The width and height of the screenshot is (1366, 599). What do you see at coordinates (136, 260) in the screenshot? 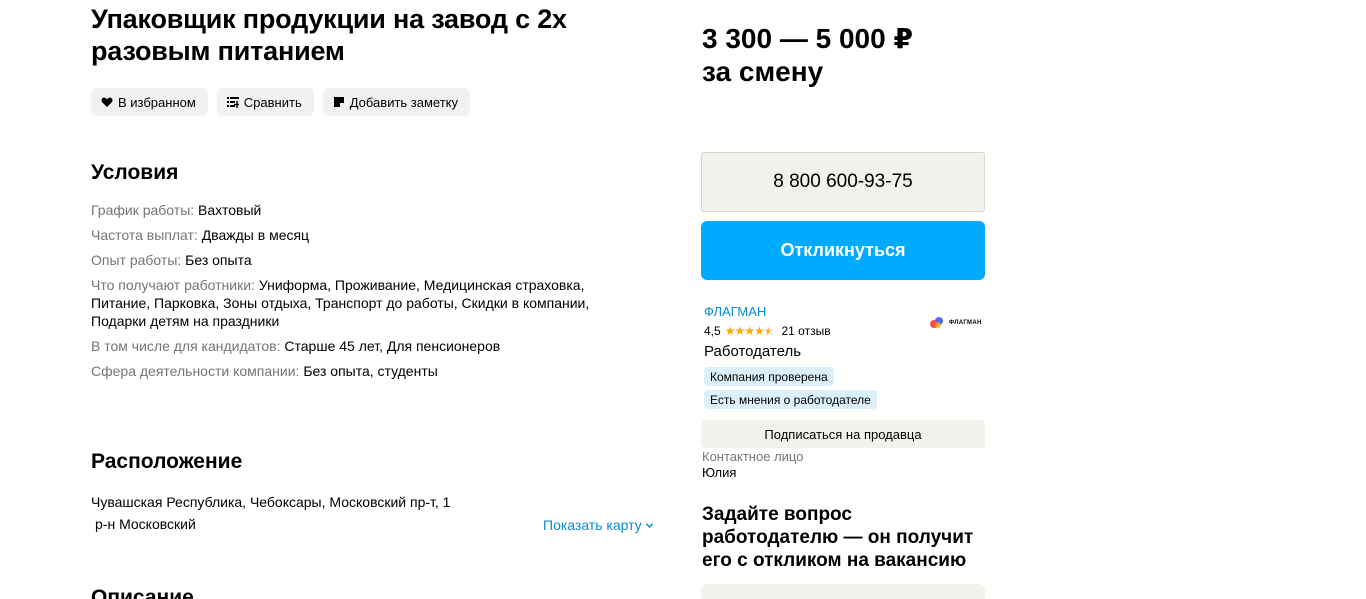
I see `condition-label: Опыт работы:` at bounding box center [136, 260].